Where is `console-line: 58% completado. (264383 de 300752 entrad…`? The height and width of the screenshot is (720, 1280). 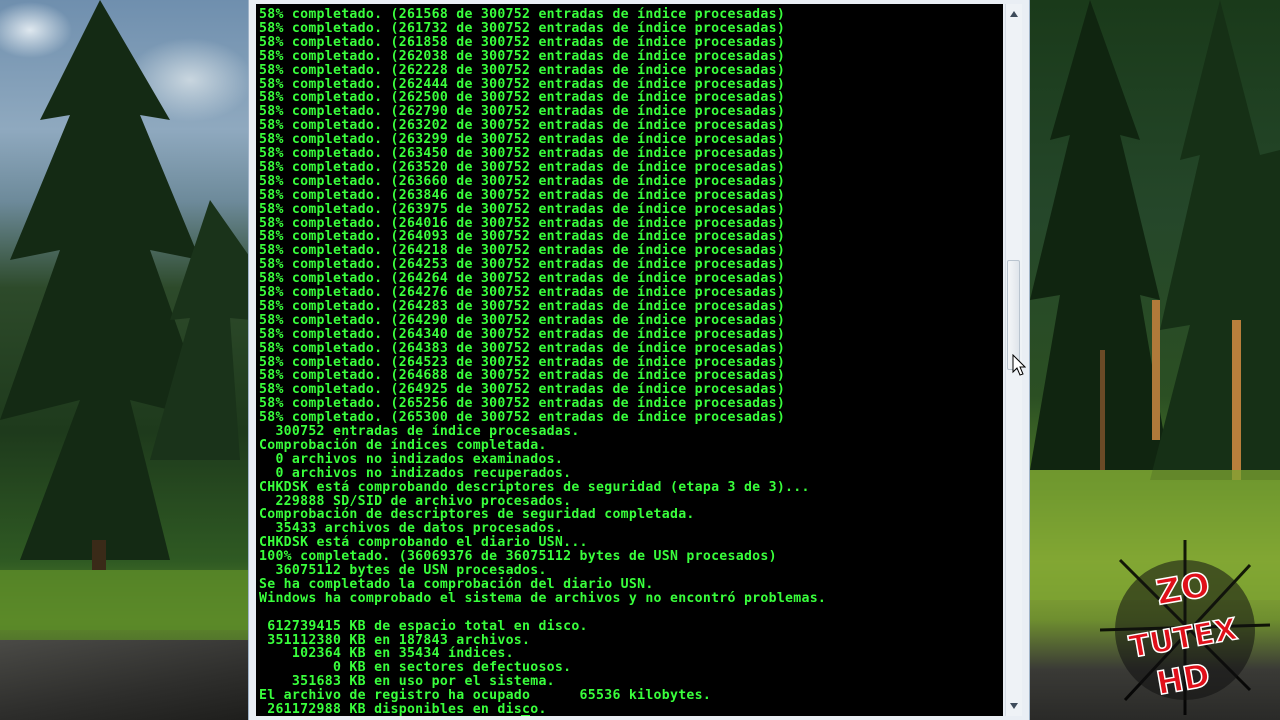 console-line: 58% completado. (264383 de 300752 entrad… is located at coordinates (522, 348).